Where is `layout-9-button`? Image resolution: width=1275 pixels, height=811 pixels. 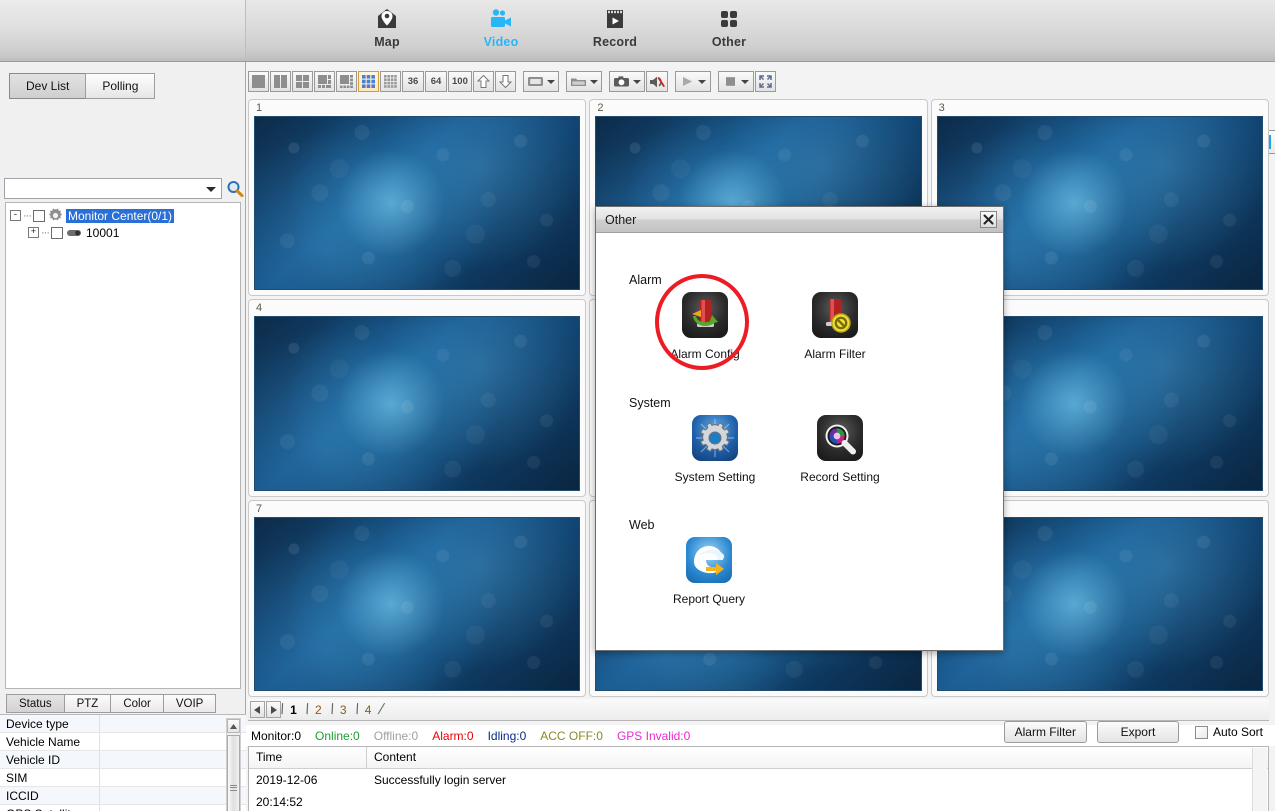 layout-9-button is located at coordinates (368, 81).